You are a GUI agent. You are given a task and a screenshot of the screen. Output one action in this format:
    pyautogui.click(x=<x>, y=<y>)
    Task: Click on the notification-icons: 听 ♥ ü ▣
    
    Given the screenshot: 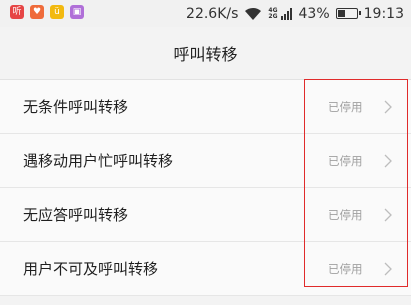 What is the action you would take?
    pyautogui.click(x=47, y=12)
    